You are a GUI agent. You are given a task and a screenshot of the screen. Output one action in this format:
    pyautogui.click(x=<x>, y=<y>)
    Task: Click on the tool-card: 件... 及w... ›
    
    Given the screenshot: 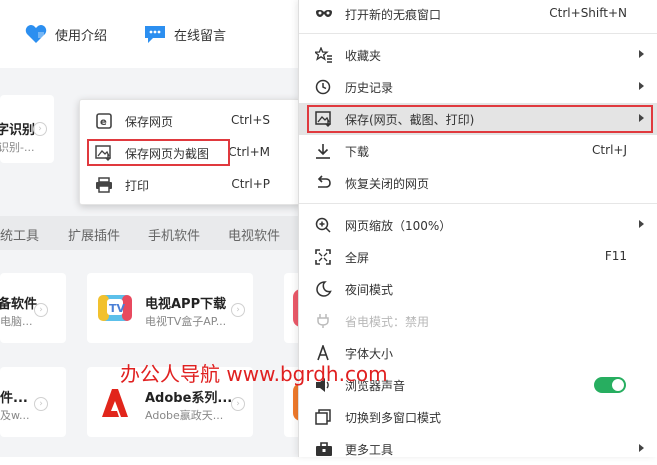 What is the action you would take?
    pyautogui.click(x=33, y=402)
    